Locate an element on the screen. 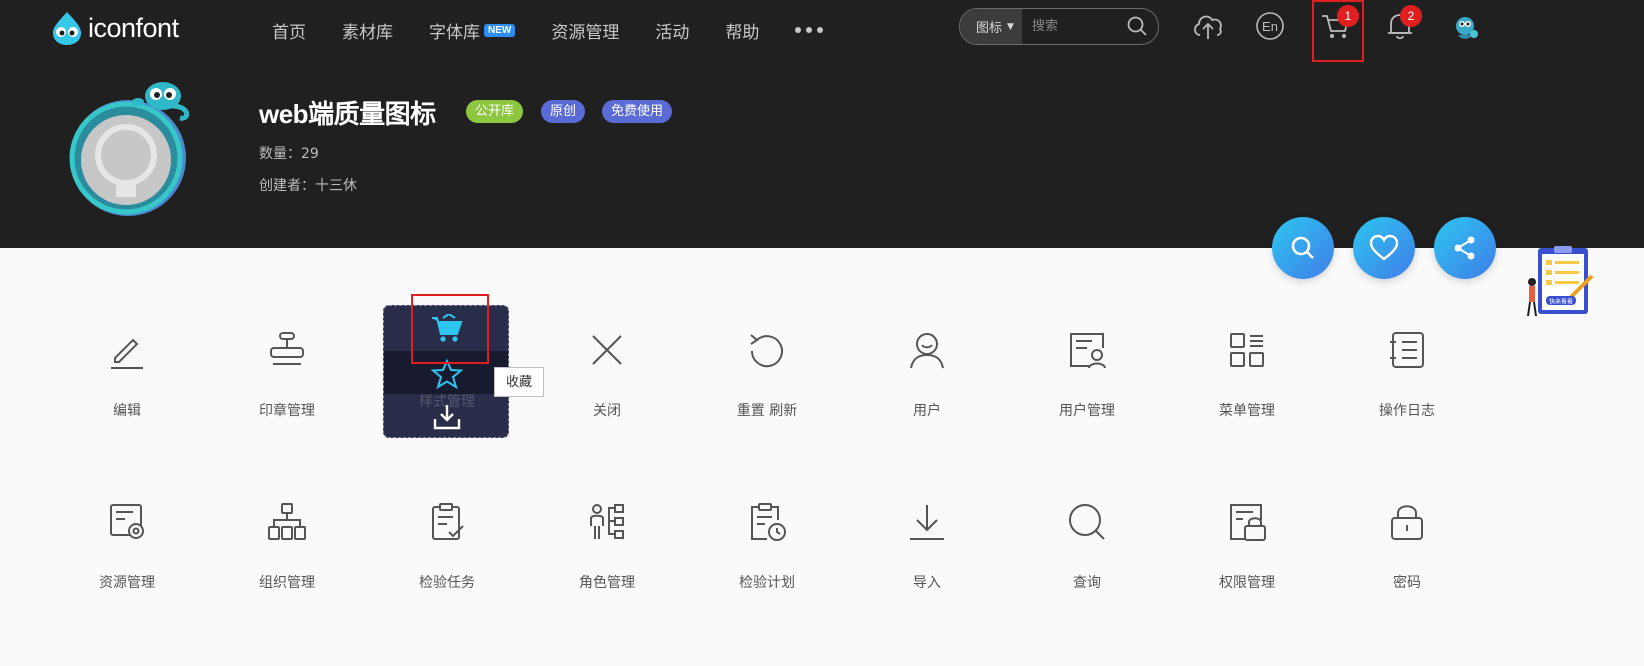 The width and height of the screenshot is (1644, 666). icon-label: 关闭 is located at coordinates (607, 411).